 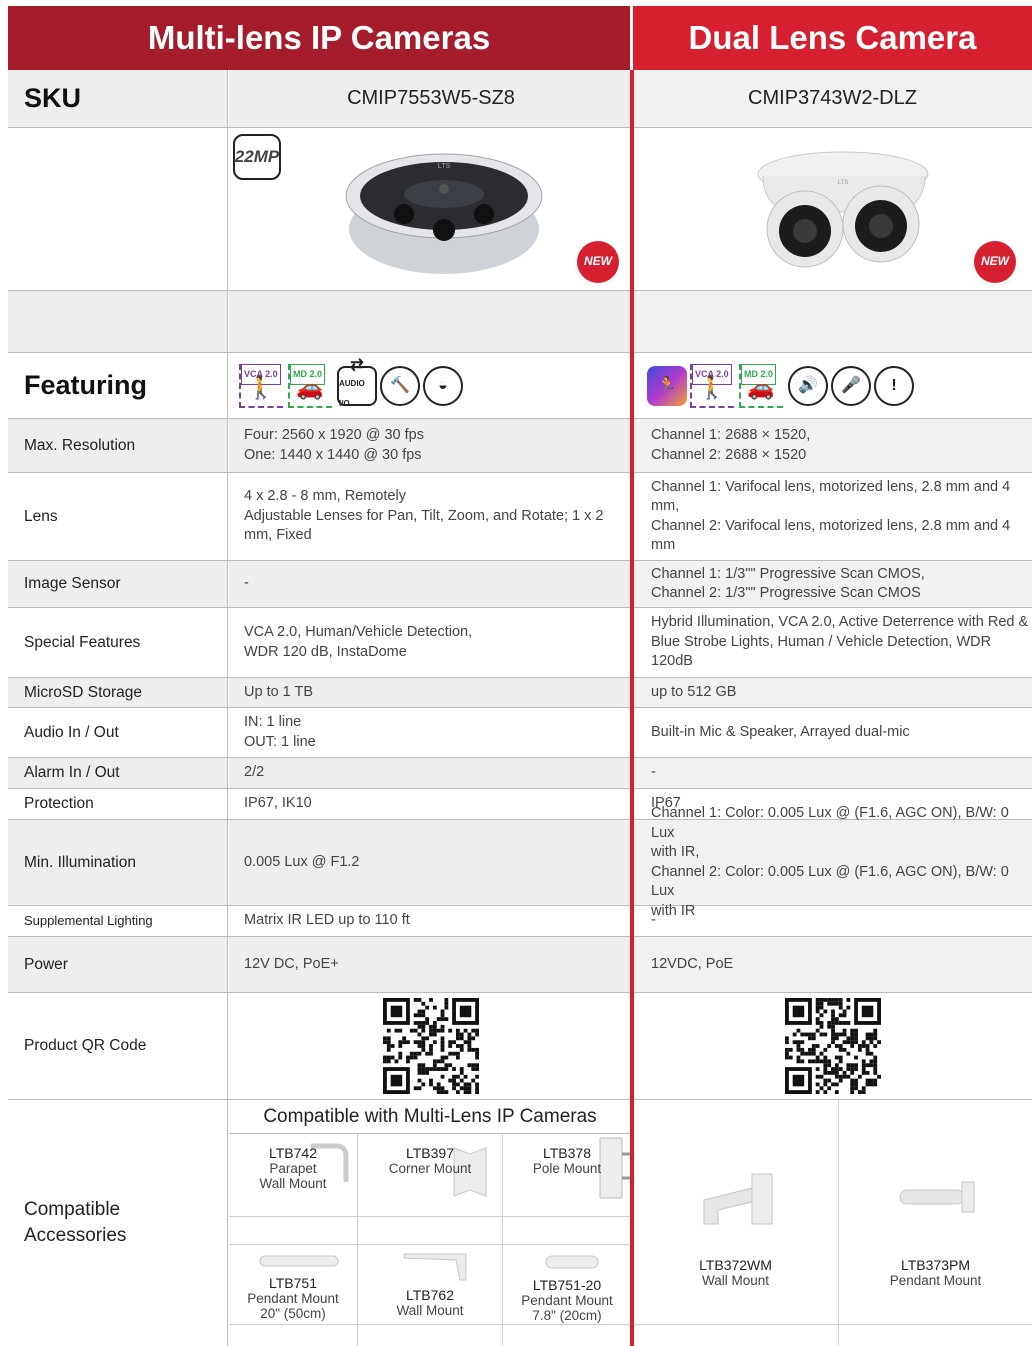 I want to click on spec-left-value: 2/2, so click(x=431, y=773).